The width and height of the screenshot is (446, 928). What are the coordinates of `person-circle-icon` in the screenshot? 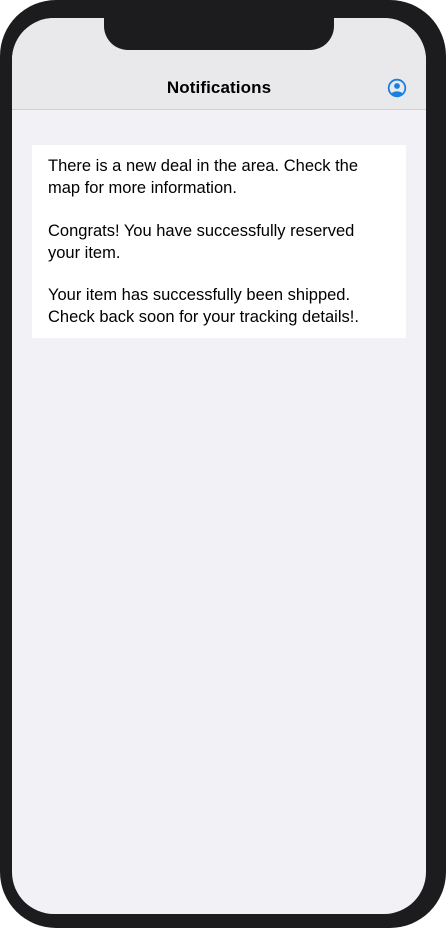 It's located at (397, 88).